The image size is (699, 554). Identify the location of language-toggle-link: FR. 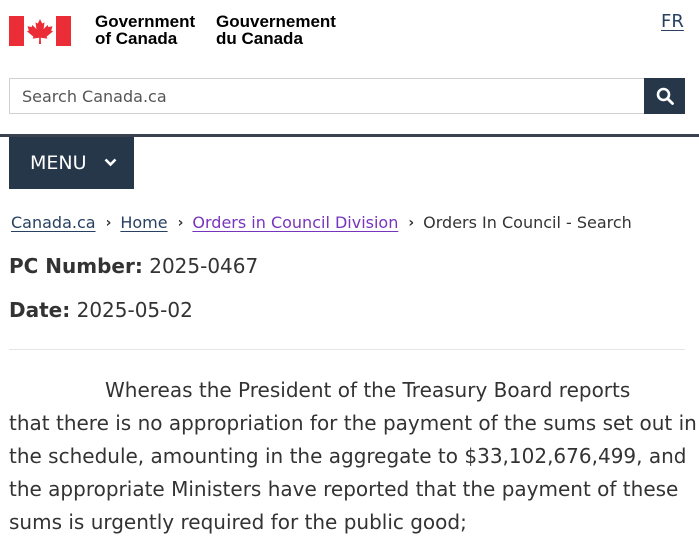
(672, 21).